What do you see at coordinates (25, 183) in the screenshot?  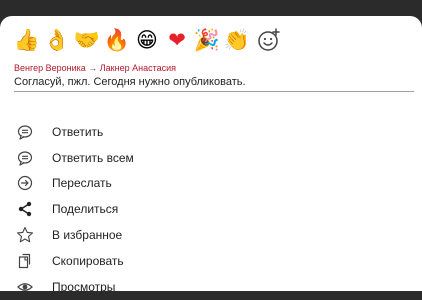 I see `forward-arrow-icon` at bounding box center [25, 183].